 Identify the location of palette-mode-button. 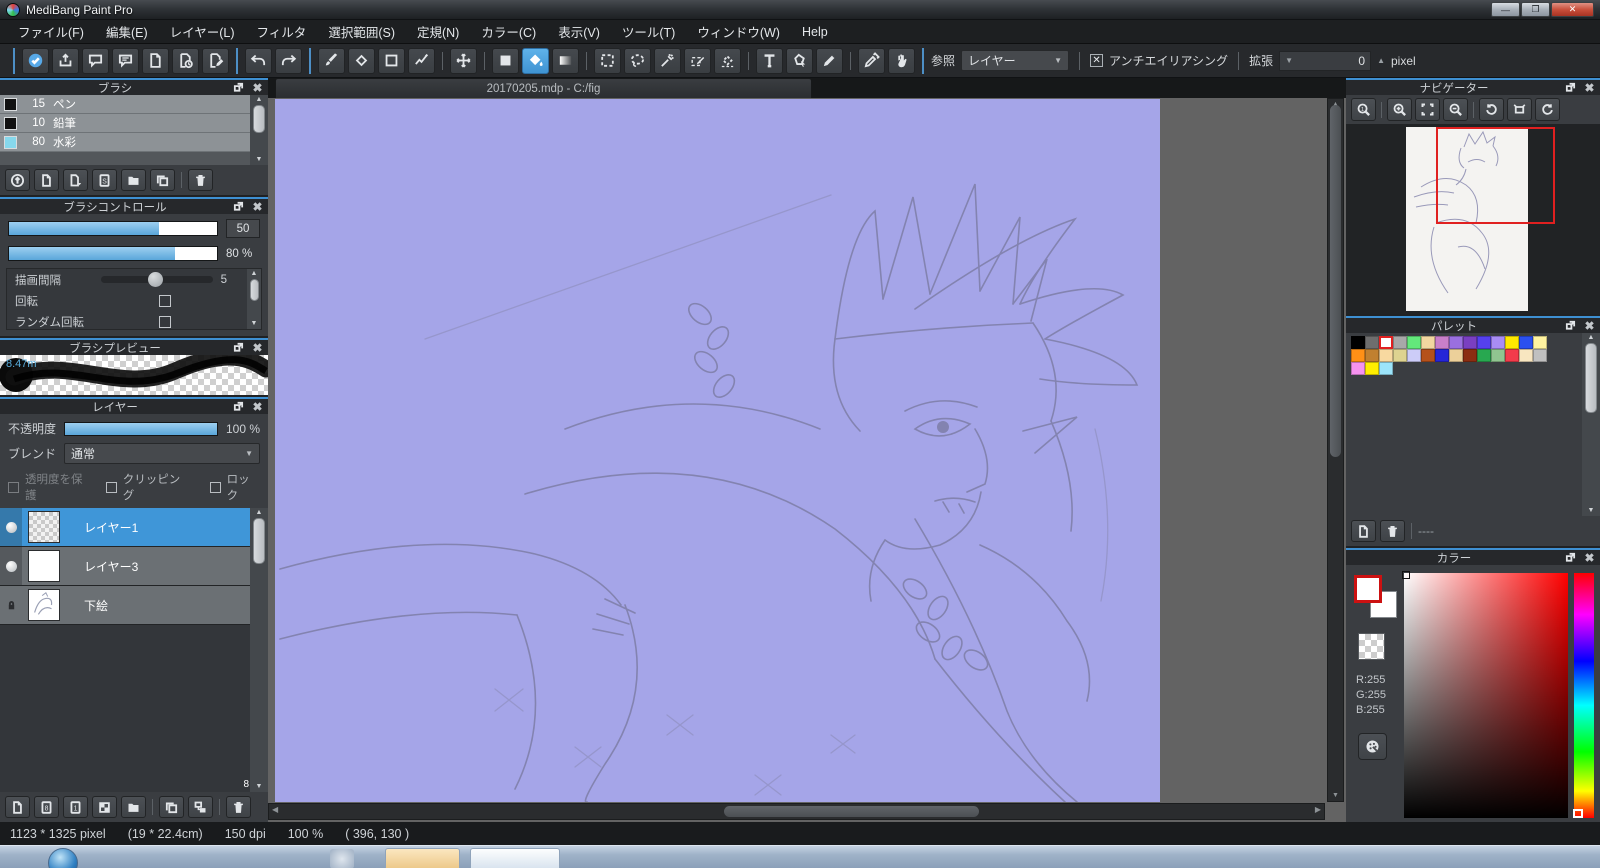
(1372, 746).